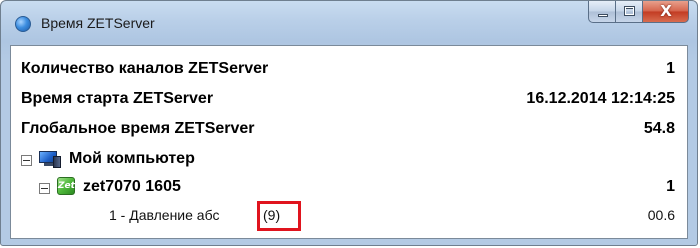  Describe the element at coordinates (349, 129) in the screenshot. I see `stat-row-global-time: Глобальное время ZETServer 54.8` at that location.